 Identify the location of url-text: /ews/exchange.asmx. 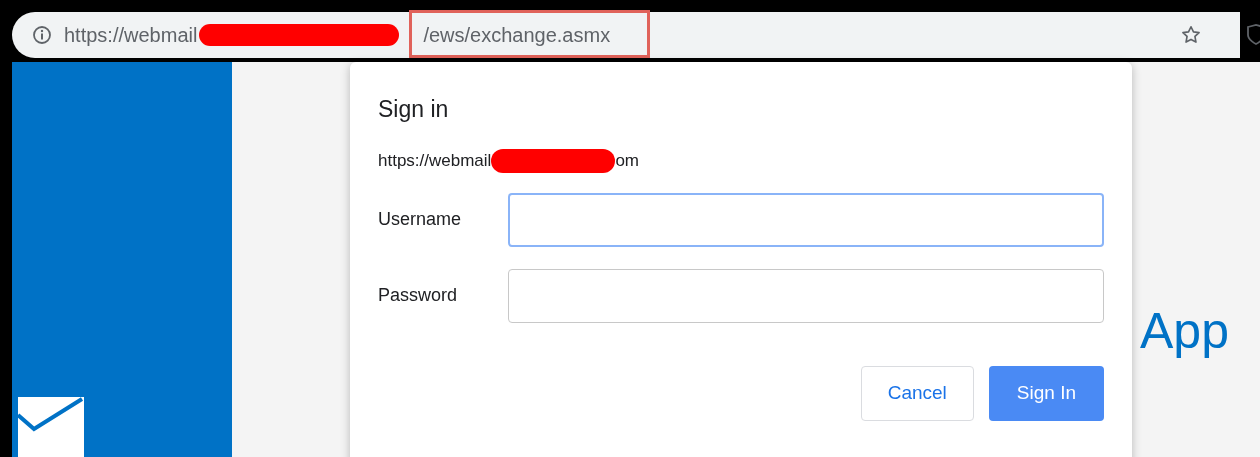
(517, 35).